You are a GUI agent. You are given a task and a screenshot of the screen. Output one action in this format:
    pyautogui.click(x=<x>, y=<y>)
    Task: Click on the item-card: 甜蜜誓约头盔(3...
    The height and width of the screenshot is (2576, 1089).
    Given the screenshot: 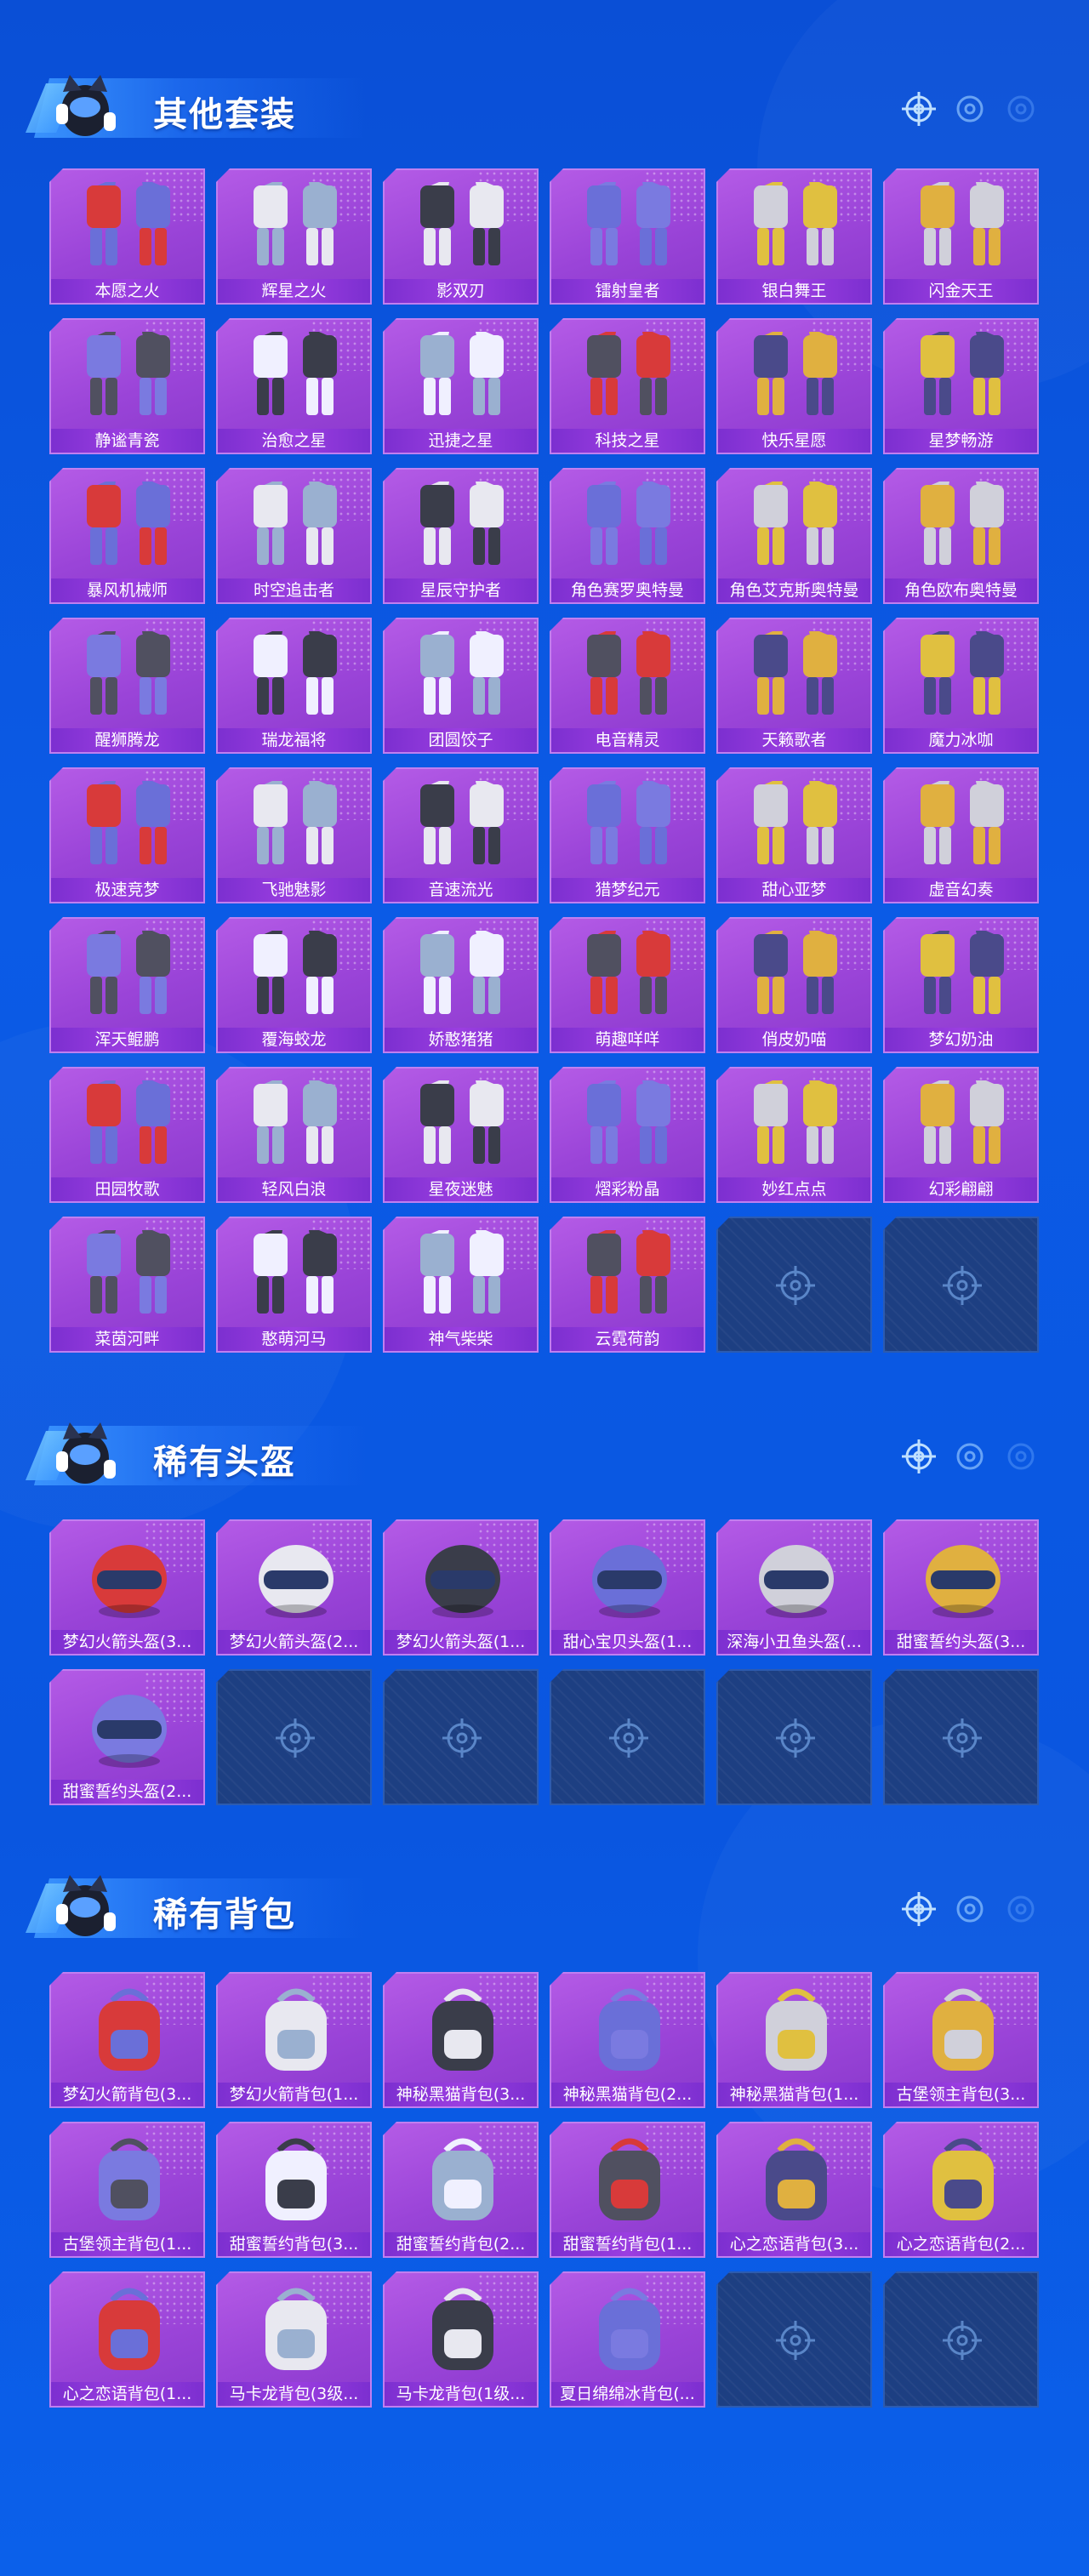 What is the action you would take?
    pyautogui.click(x=961, y=1587)
    